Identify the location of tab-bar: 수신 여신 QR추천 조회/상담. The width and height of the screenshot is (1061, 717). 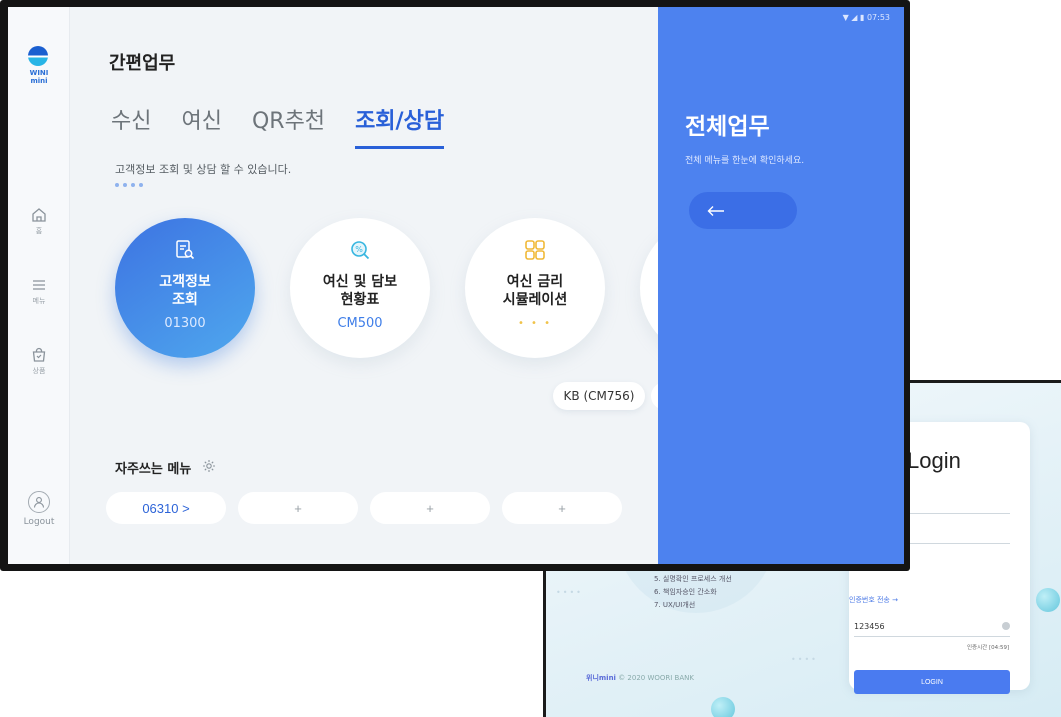
(292, 126).